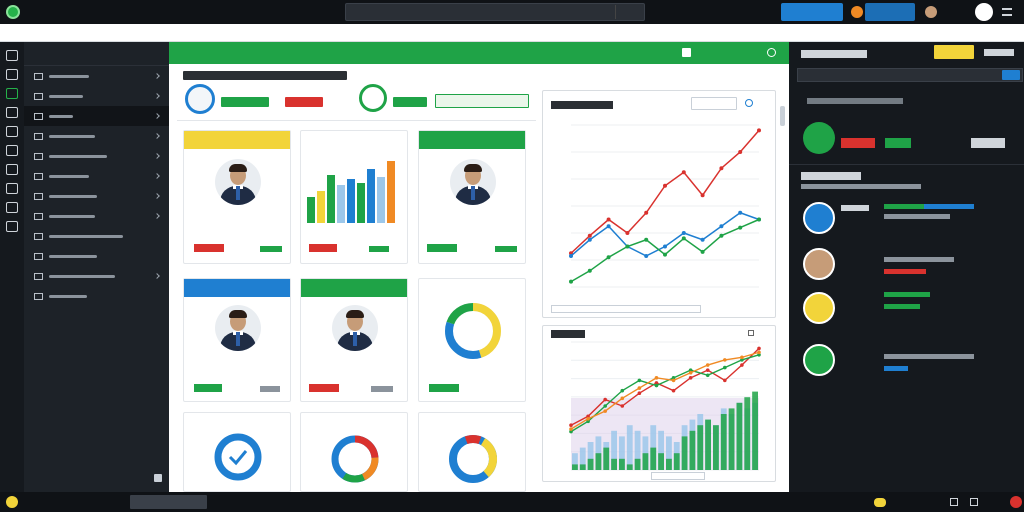 This screenshot has height=512, width=1024. What do you see at coordinates (12, 131) in the screenshot?
I see `chart-icon` at bounding box center [12, 131].